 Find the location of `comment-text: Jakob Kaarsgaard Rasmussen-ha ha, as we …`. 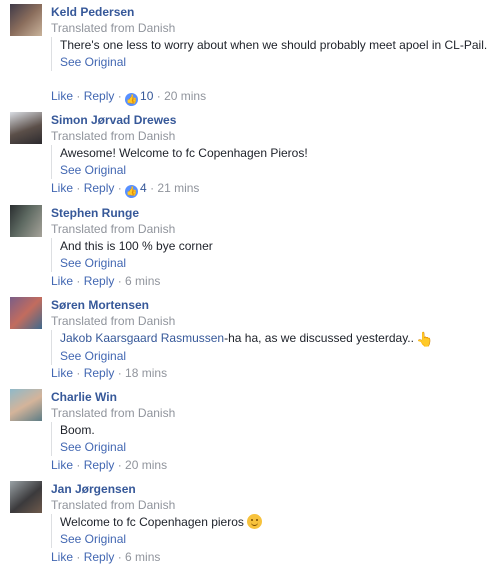

comment-text: Jakob Kaarsgaard Rasmussen-ha ha, as we … is located at coordinates (275, 339).